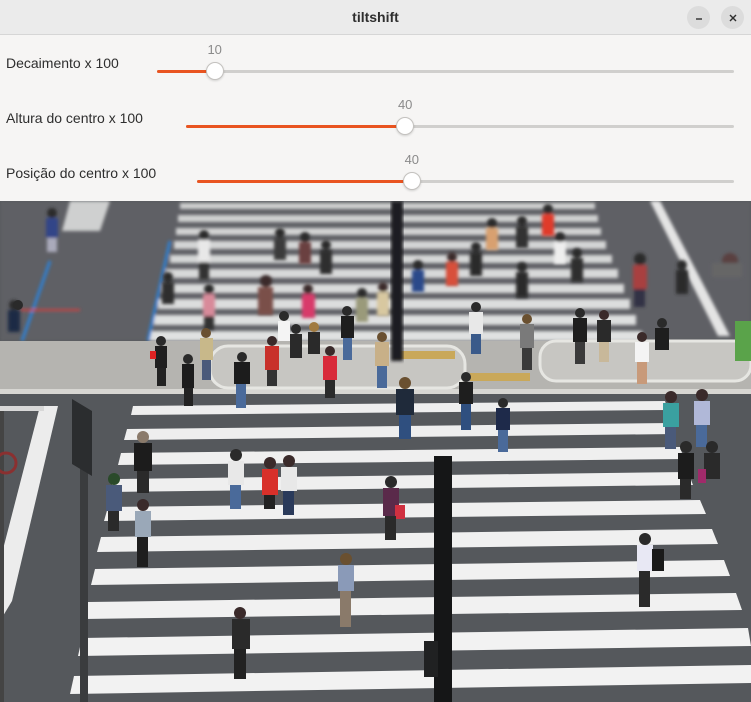 This screenshot has width=751, height=702. What do you see at coordinates (62, 63) in the screenshot?
I see `slider-label-decaimento: Decaimento x 100` at bounding box center [62, 63].